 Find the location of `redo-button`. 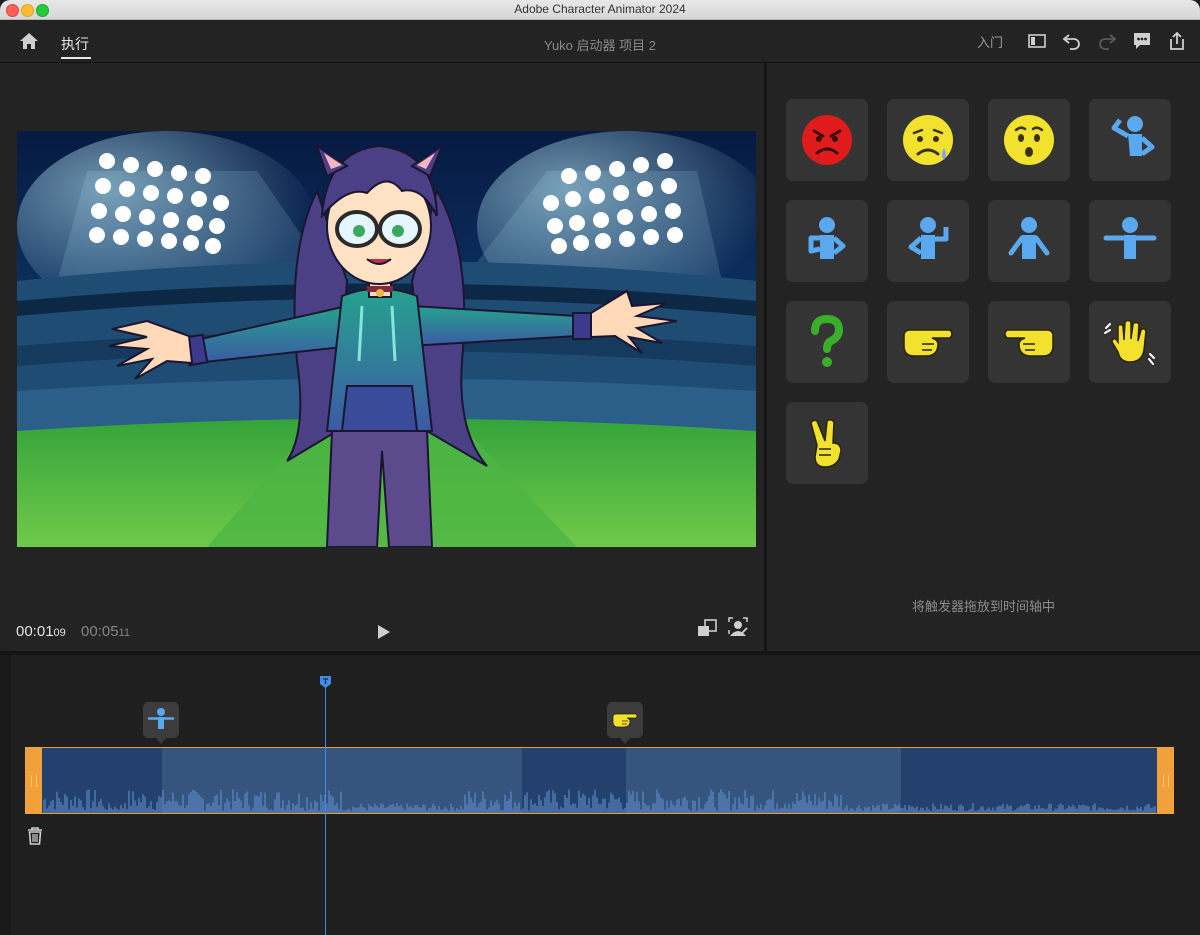

redo-button is located at coordinates (1107, 41).